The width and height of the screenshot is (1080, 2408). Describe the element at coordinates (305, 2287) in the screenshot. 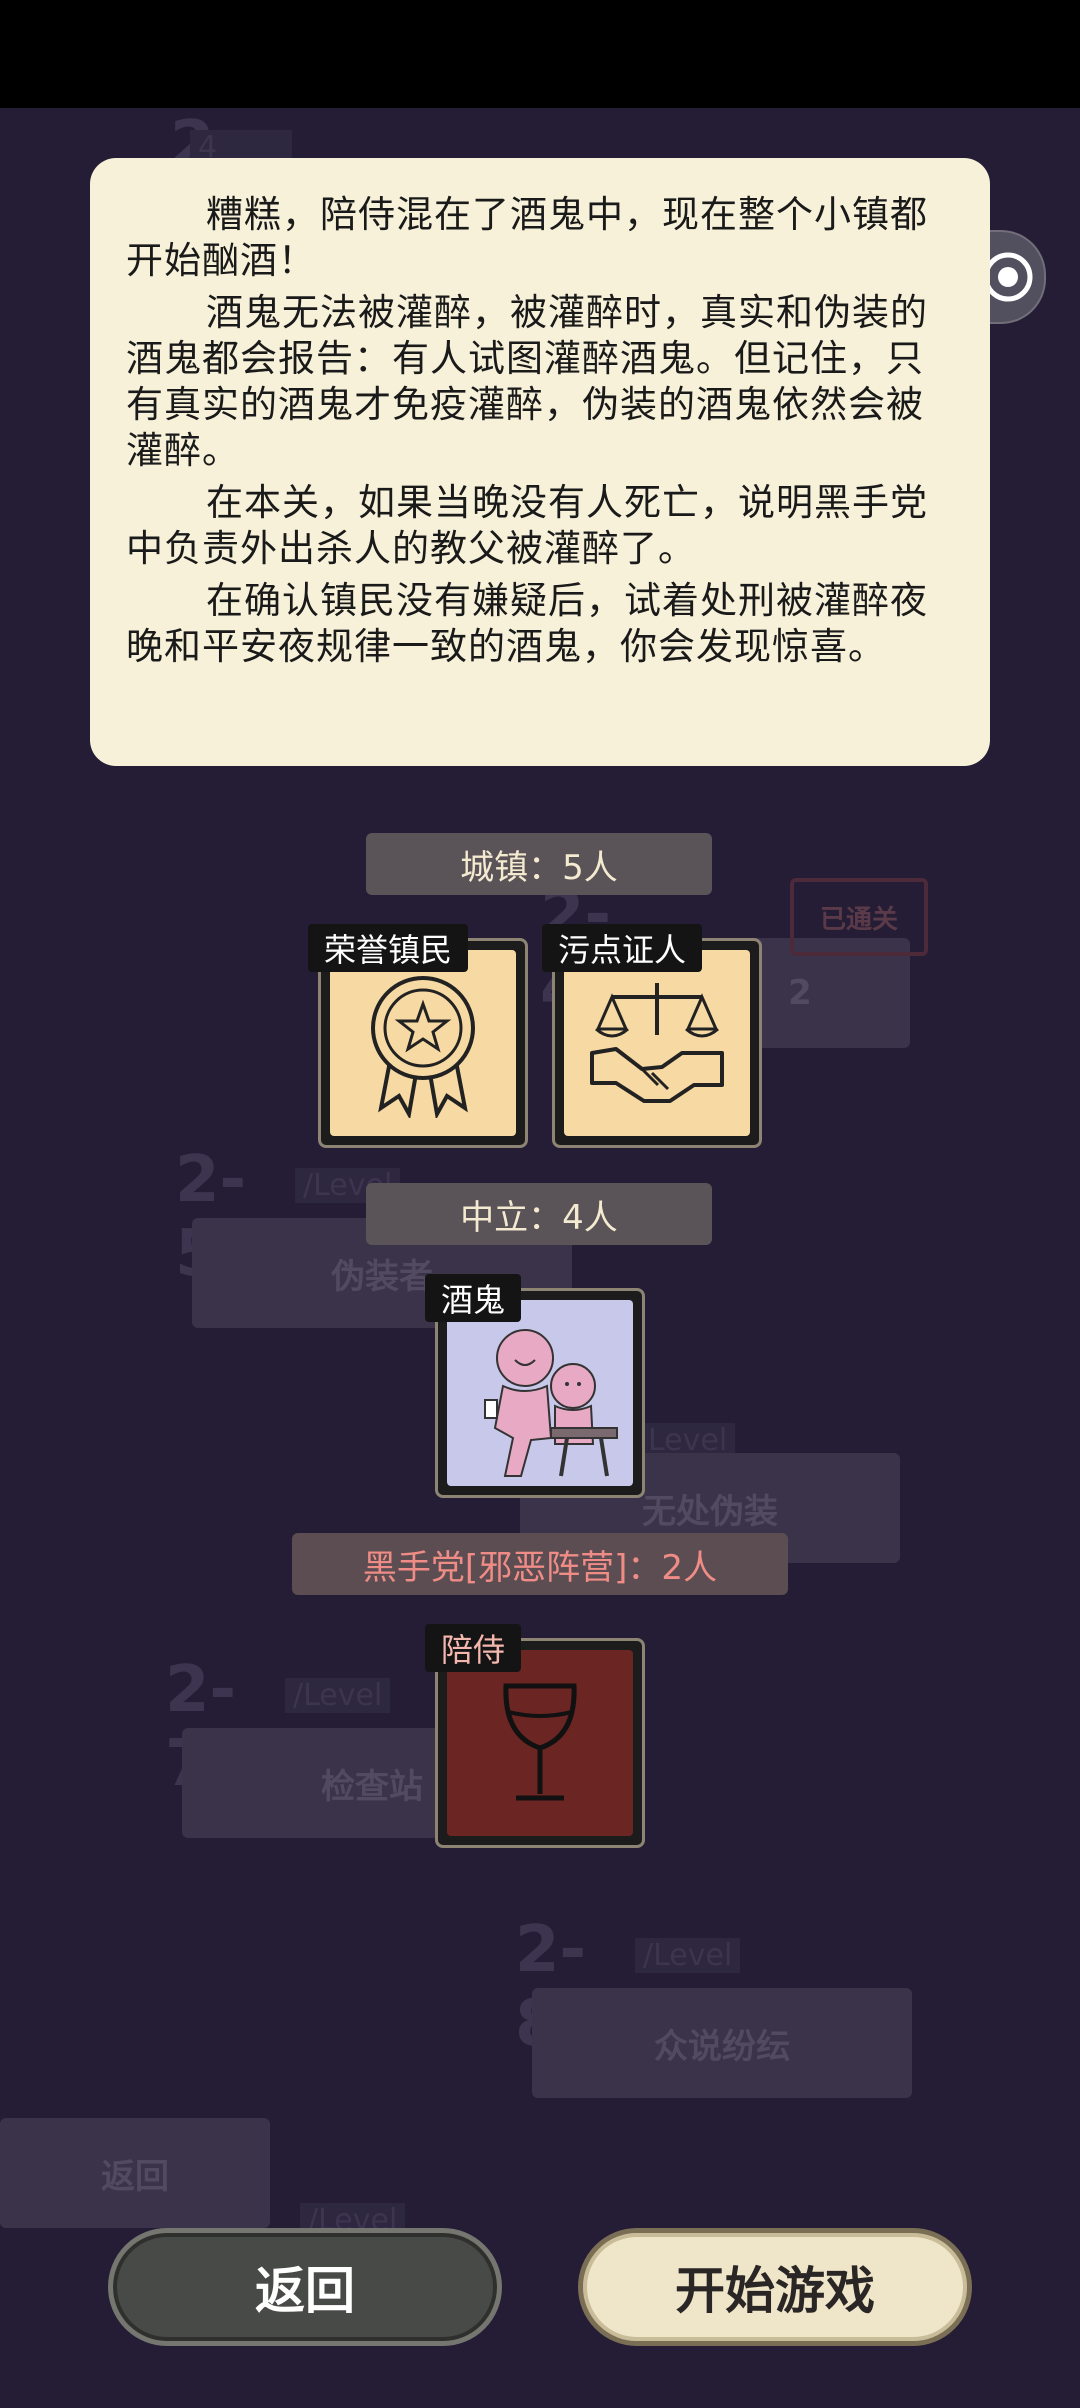

I see `back-button: 返回` at that location.